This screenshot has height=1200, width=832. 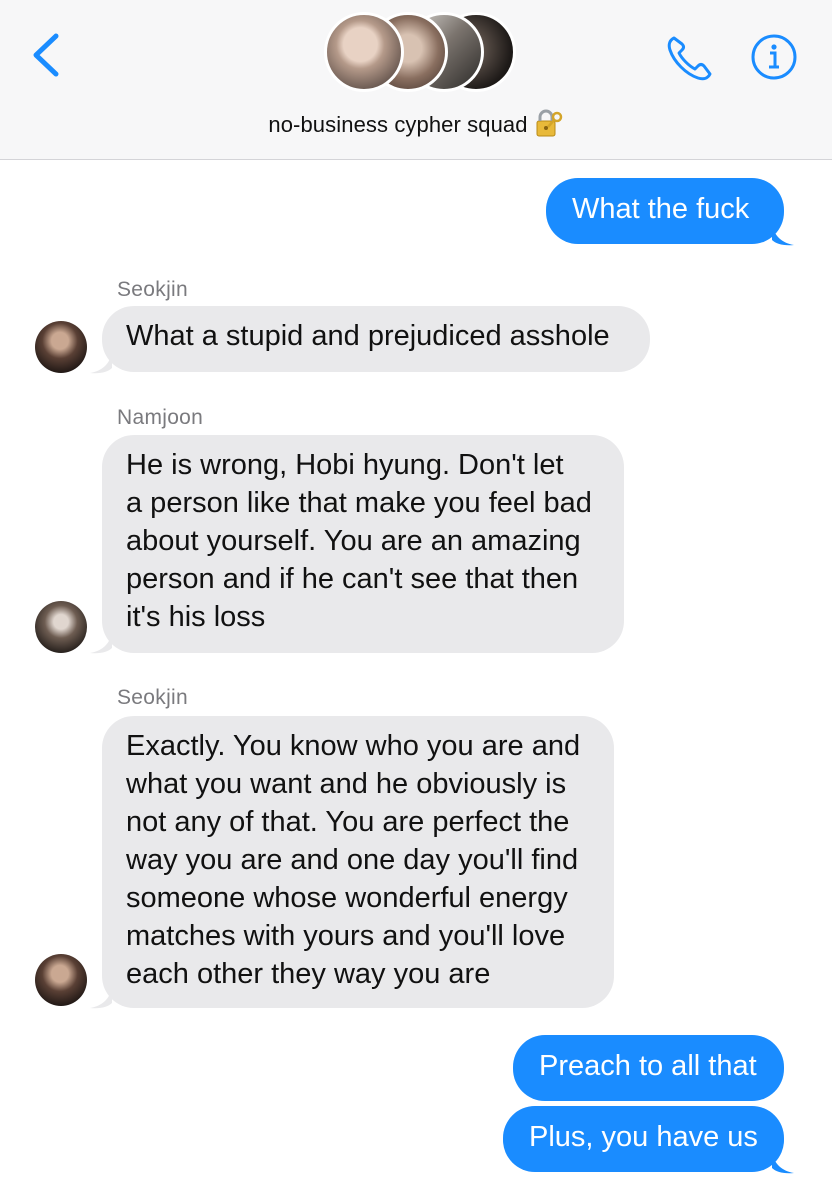 What do you see at coordinates (643, 1139) in the screenshot?
I see `outgoing-message: Plus, you have us` at bounding box center [643, 1139].